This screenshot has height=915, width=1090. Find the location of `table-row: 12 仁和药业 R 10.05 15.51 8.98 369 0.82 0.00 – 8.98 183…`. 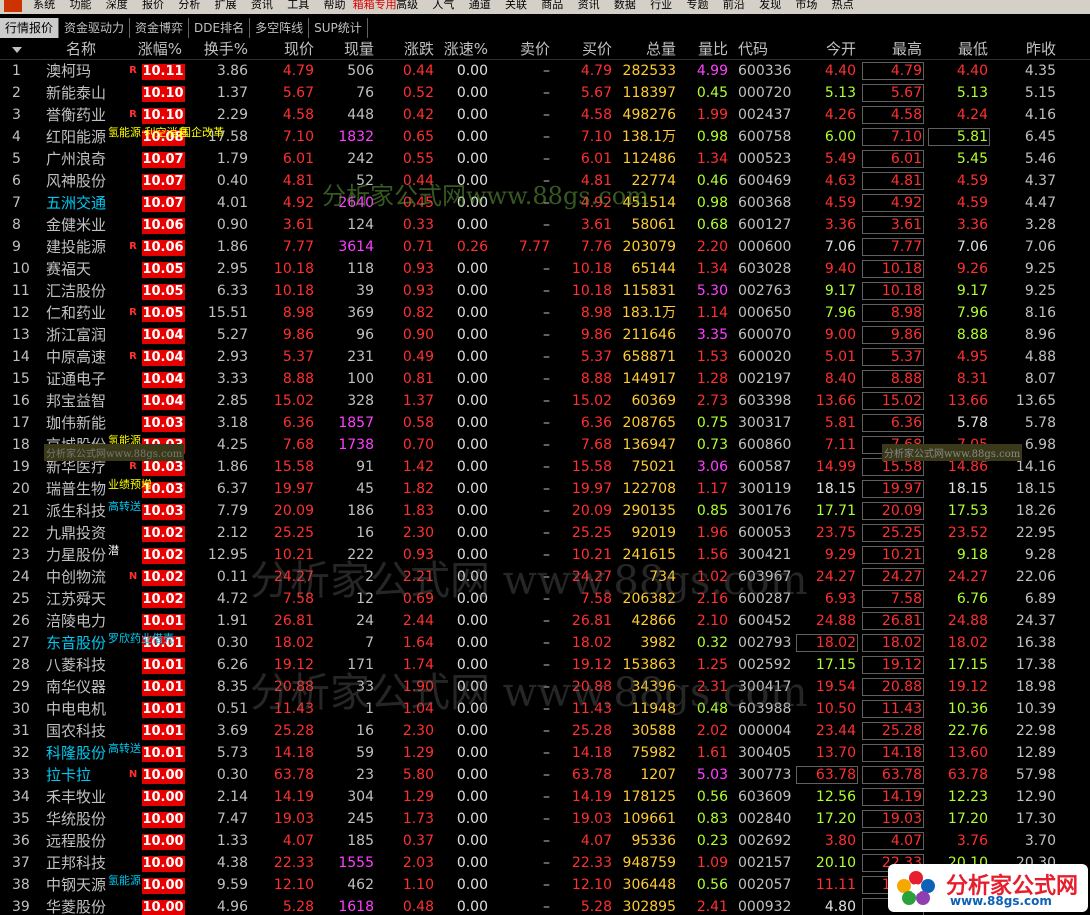

table-row: 12 仁和药业 R 10.05 15.51 8.98 369 0.82 0.00 – 8.98 183… is located at coordinates (545, 313).